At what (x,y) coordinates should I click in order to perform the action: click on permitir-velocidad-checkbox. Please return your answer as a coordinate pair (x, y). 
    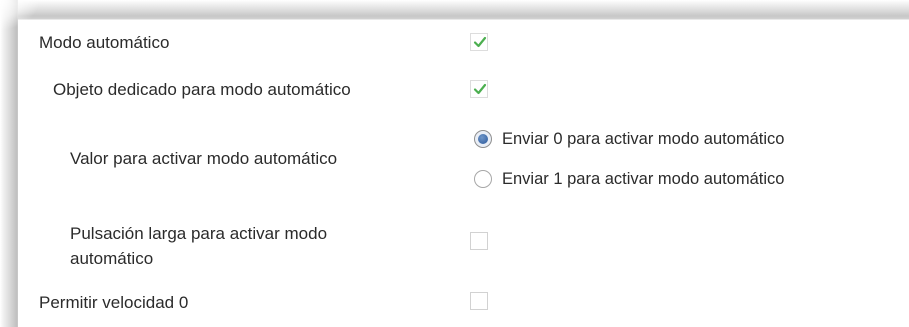
    Looking at the image, I should click on (479, 301).